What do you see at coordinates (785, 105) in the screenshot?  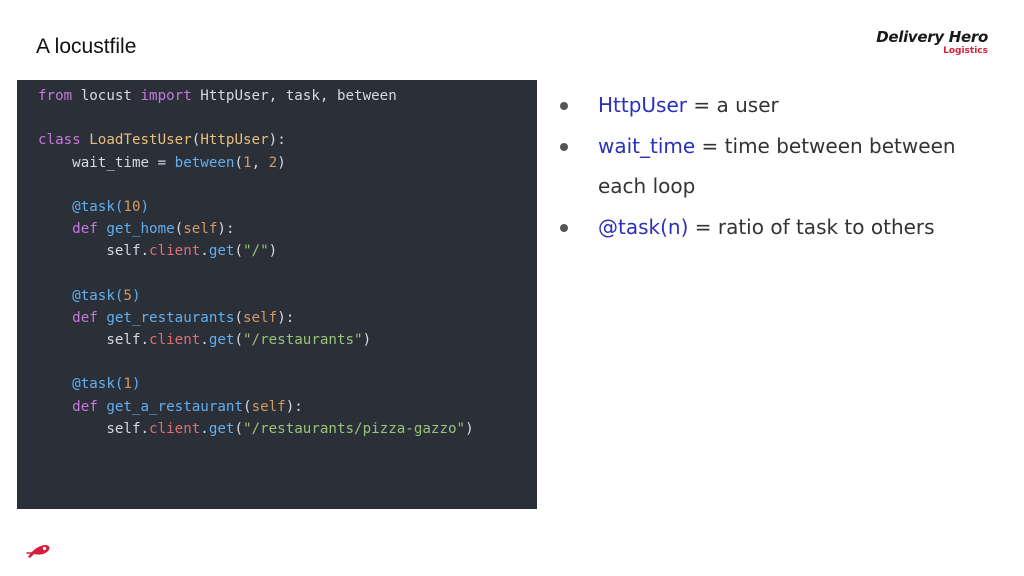 I see `bullet-item: HttpUser = a user` at bounding box center [785, 105].